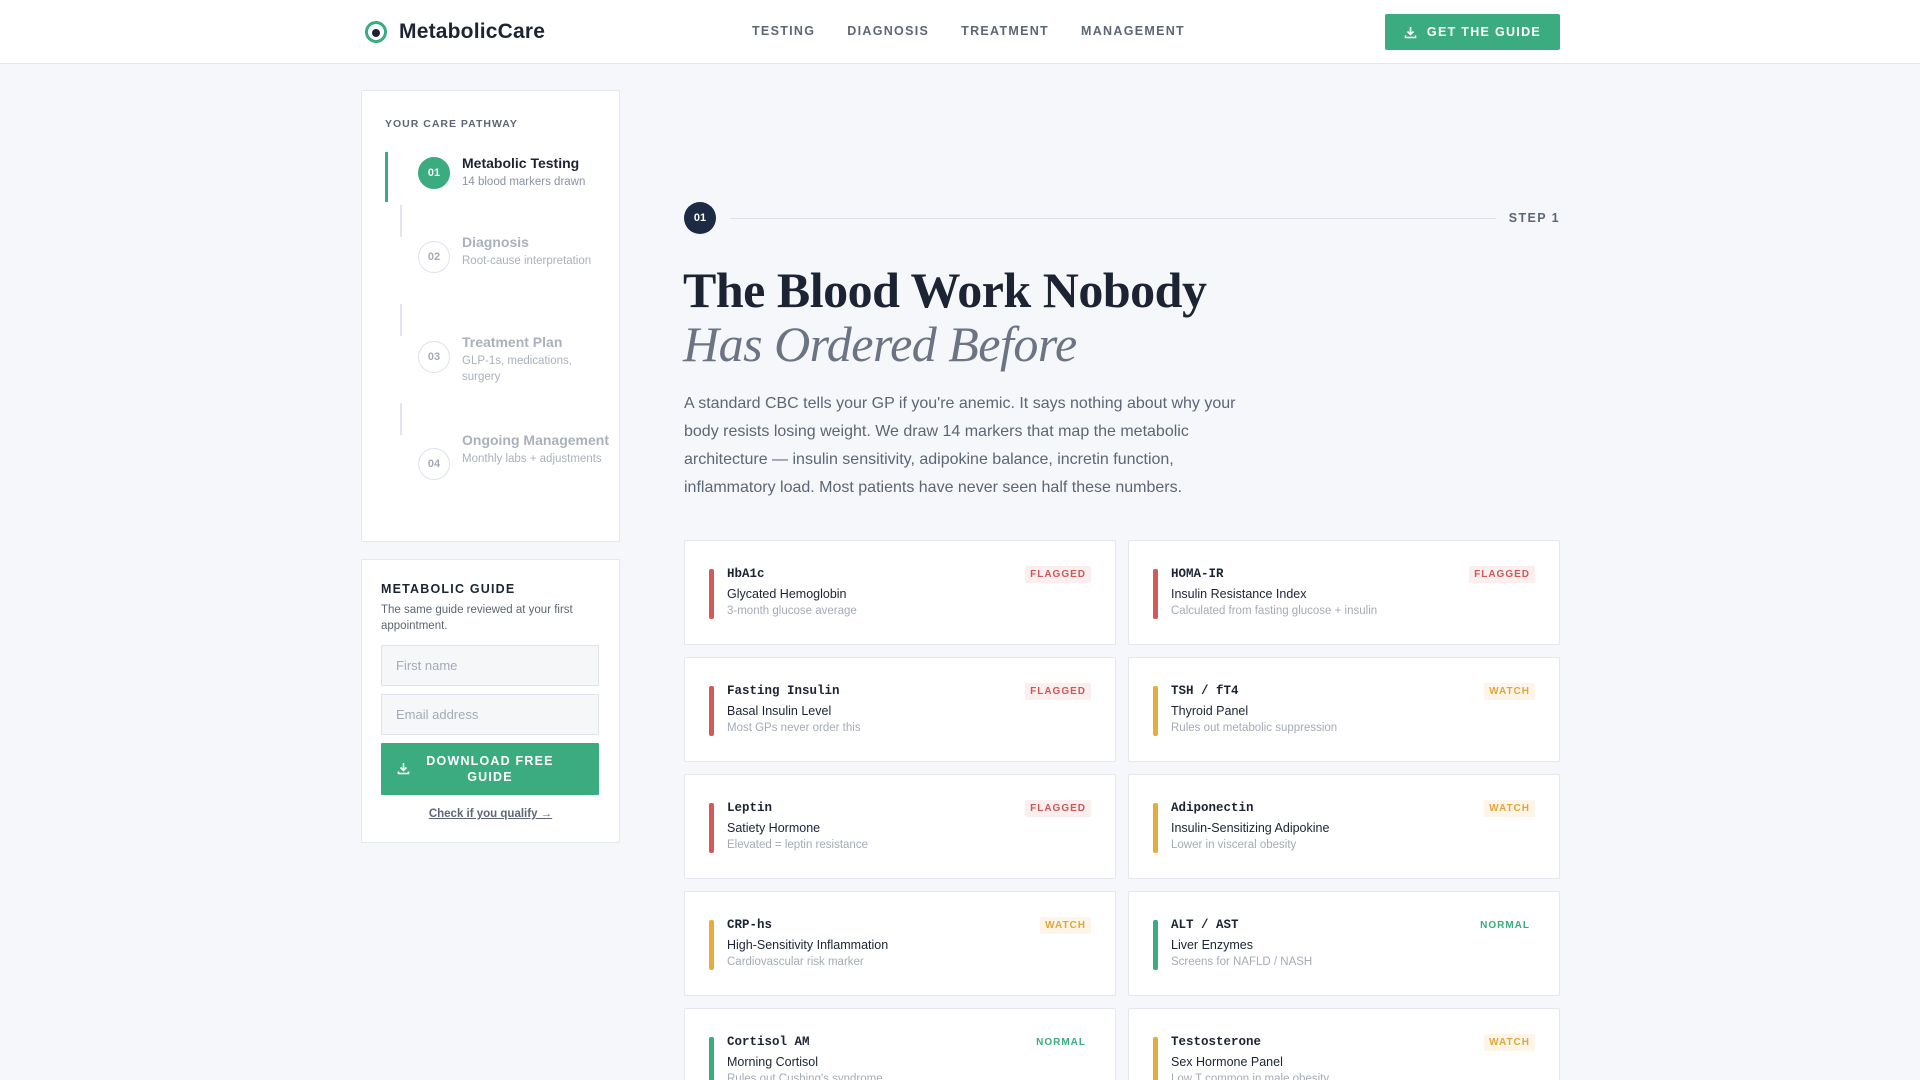 This screenshot has width=1920, height=1080. I want to click on step-title: Diagnosis, so click(495, 242).